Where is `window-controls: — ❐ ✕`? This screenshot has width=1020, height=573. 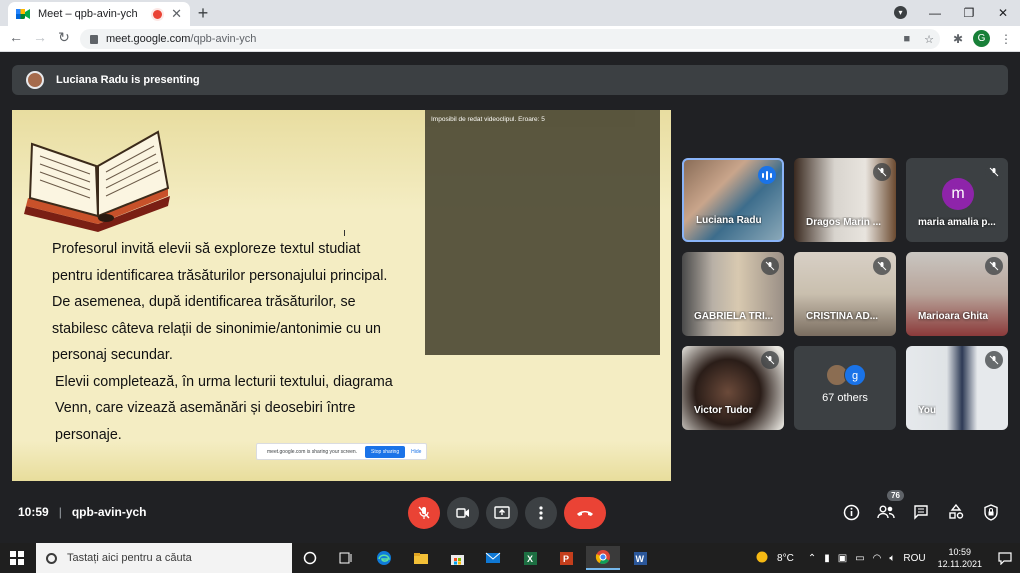 window-controls: — ❐ ✕ is located at coordinates (969, 13).